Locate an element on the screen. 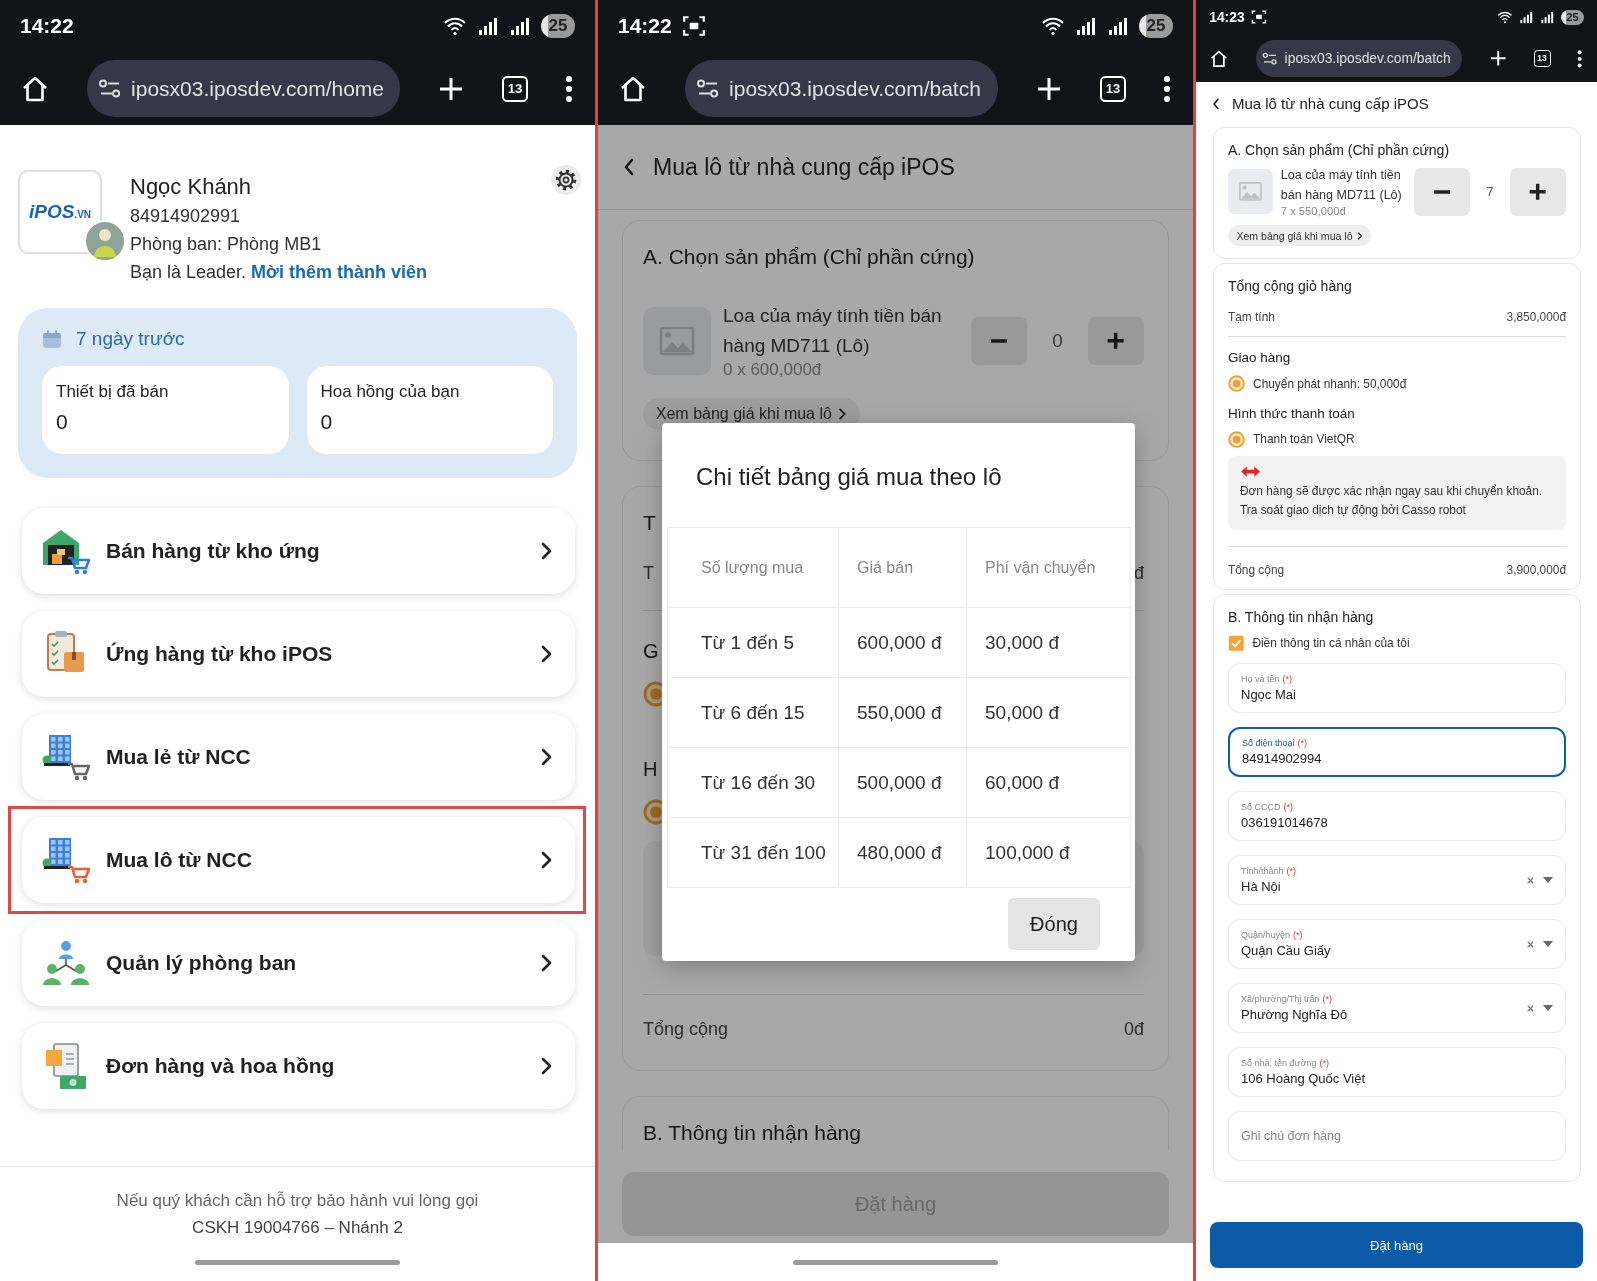 Image resolution: width=1597 pixels, height=1281 pixels. menu-item: Mua lô từ NCC is located at coordinates (298, 860).